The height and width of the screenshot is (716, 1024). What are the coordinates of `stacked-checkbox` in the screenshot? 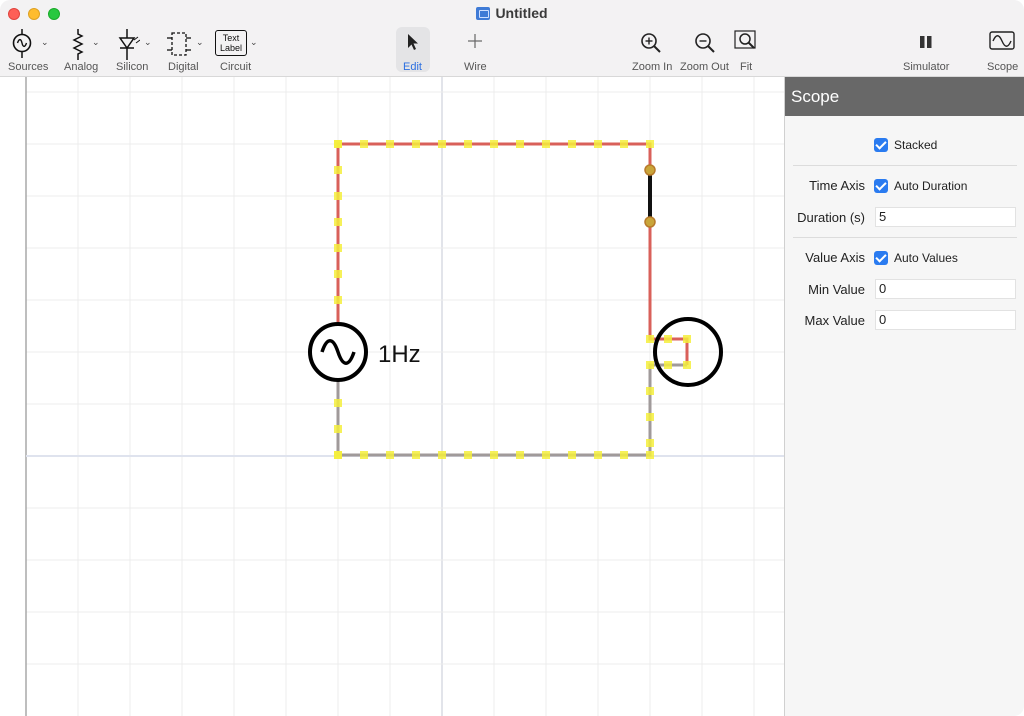 It's located at (881, 145).